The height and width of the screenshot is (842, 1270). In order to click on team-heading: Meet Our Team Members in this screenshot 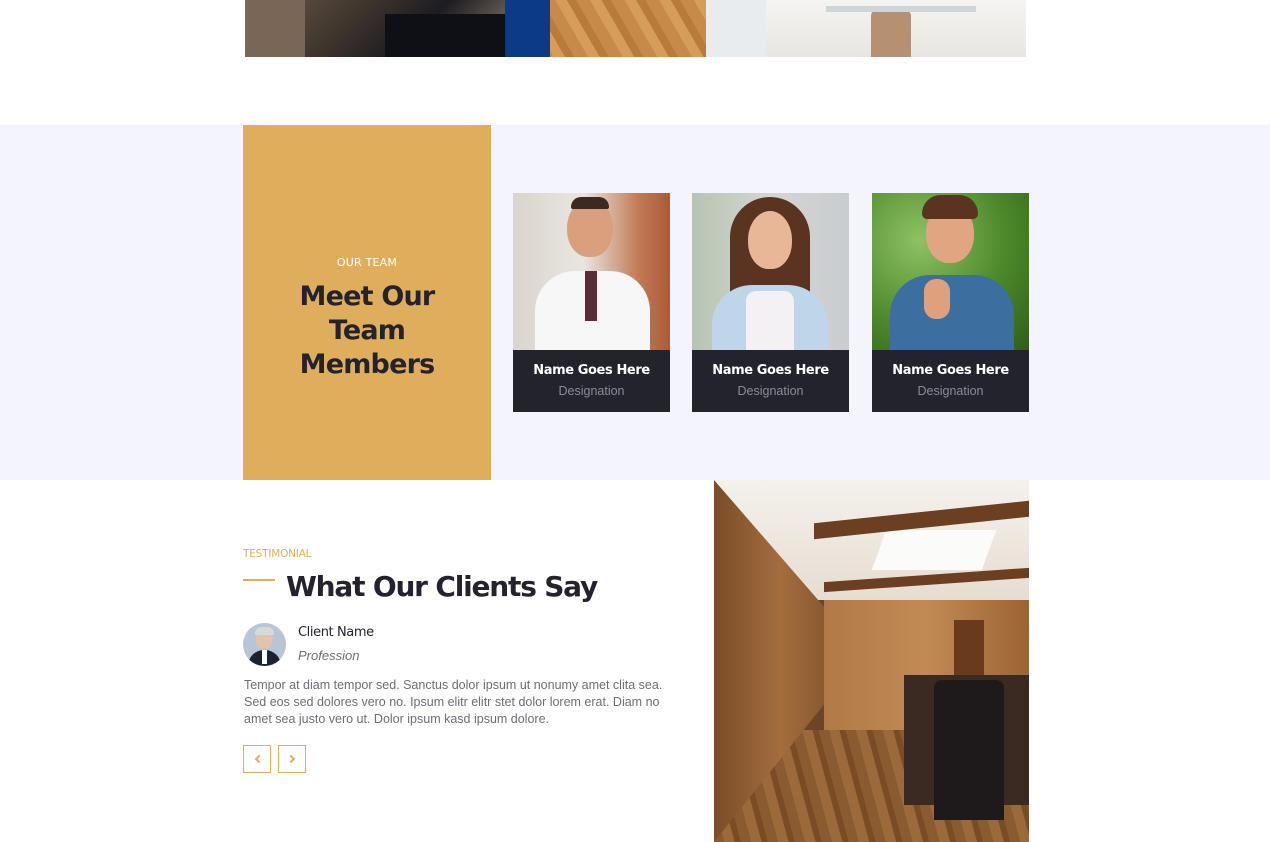, I will do `click(367, 330)`.